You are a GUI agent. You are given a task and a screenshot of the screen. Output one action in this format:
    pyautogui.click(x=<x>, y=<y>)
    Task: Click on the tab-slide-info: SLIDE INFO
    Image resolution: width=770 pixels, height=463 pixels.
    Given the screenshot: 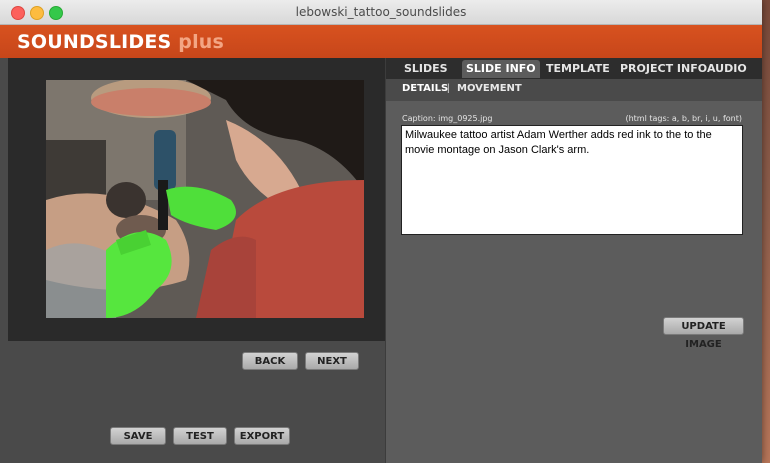 What is the action you would take?
    pyautogui.click(x=501, y=69)
    